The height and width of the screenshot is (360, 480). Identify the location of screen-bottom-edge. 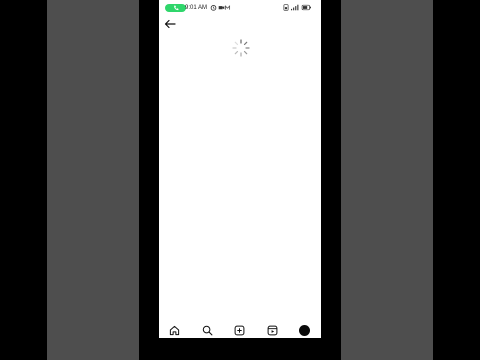
(240, 349).